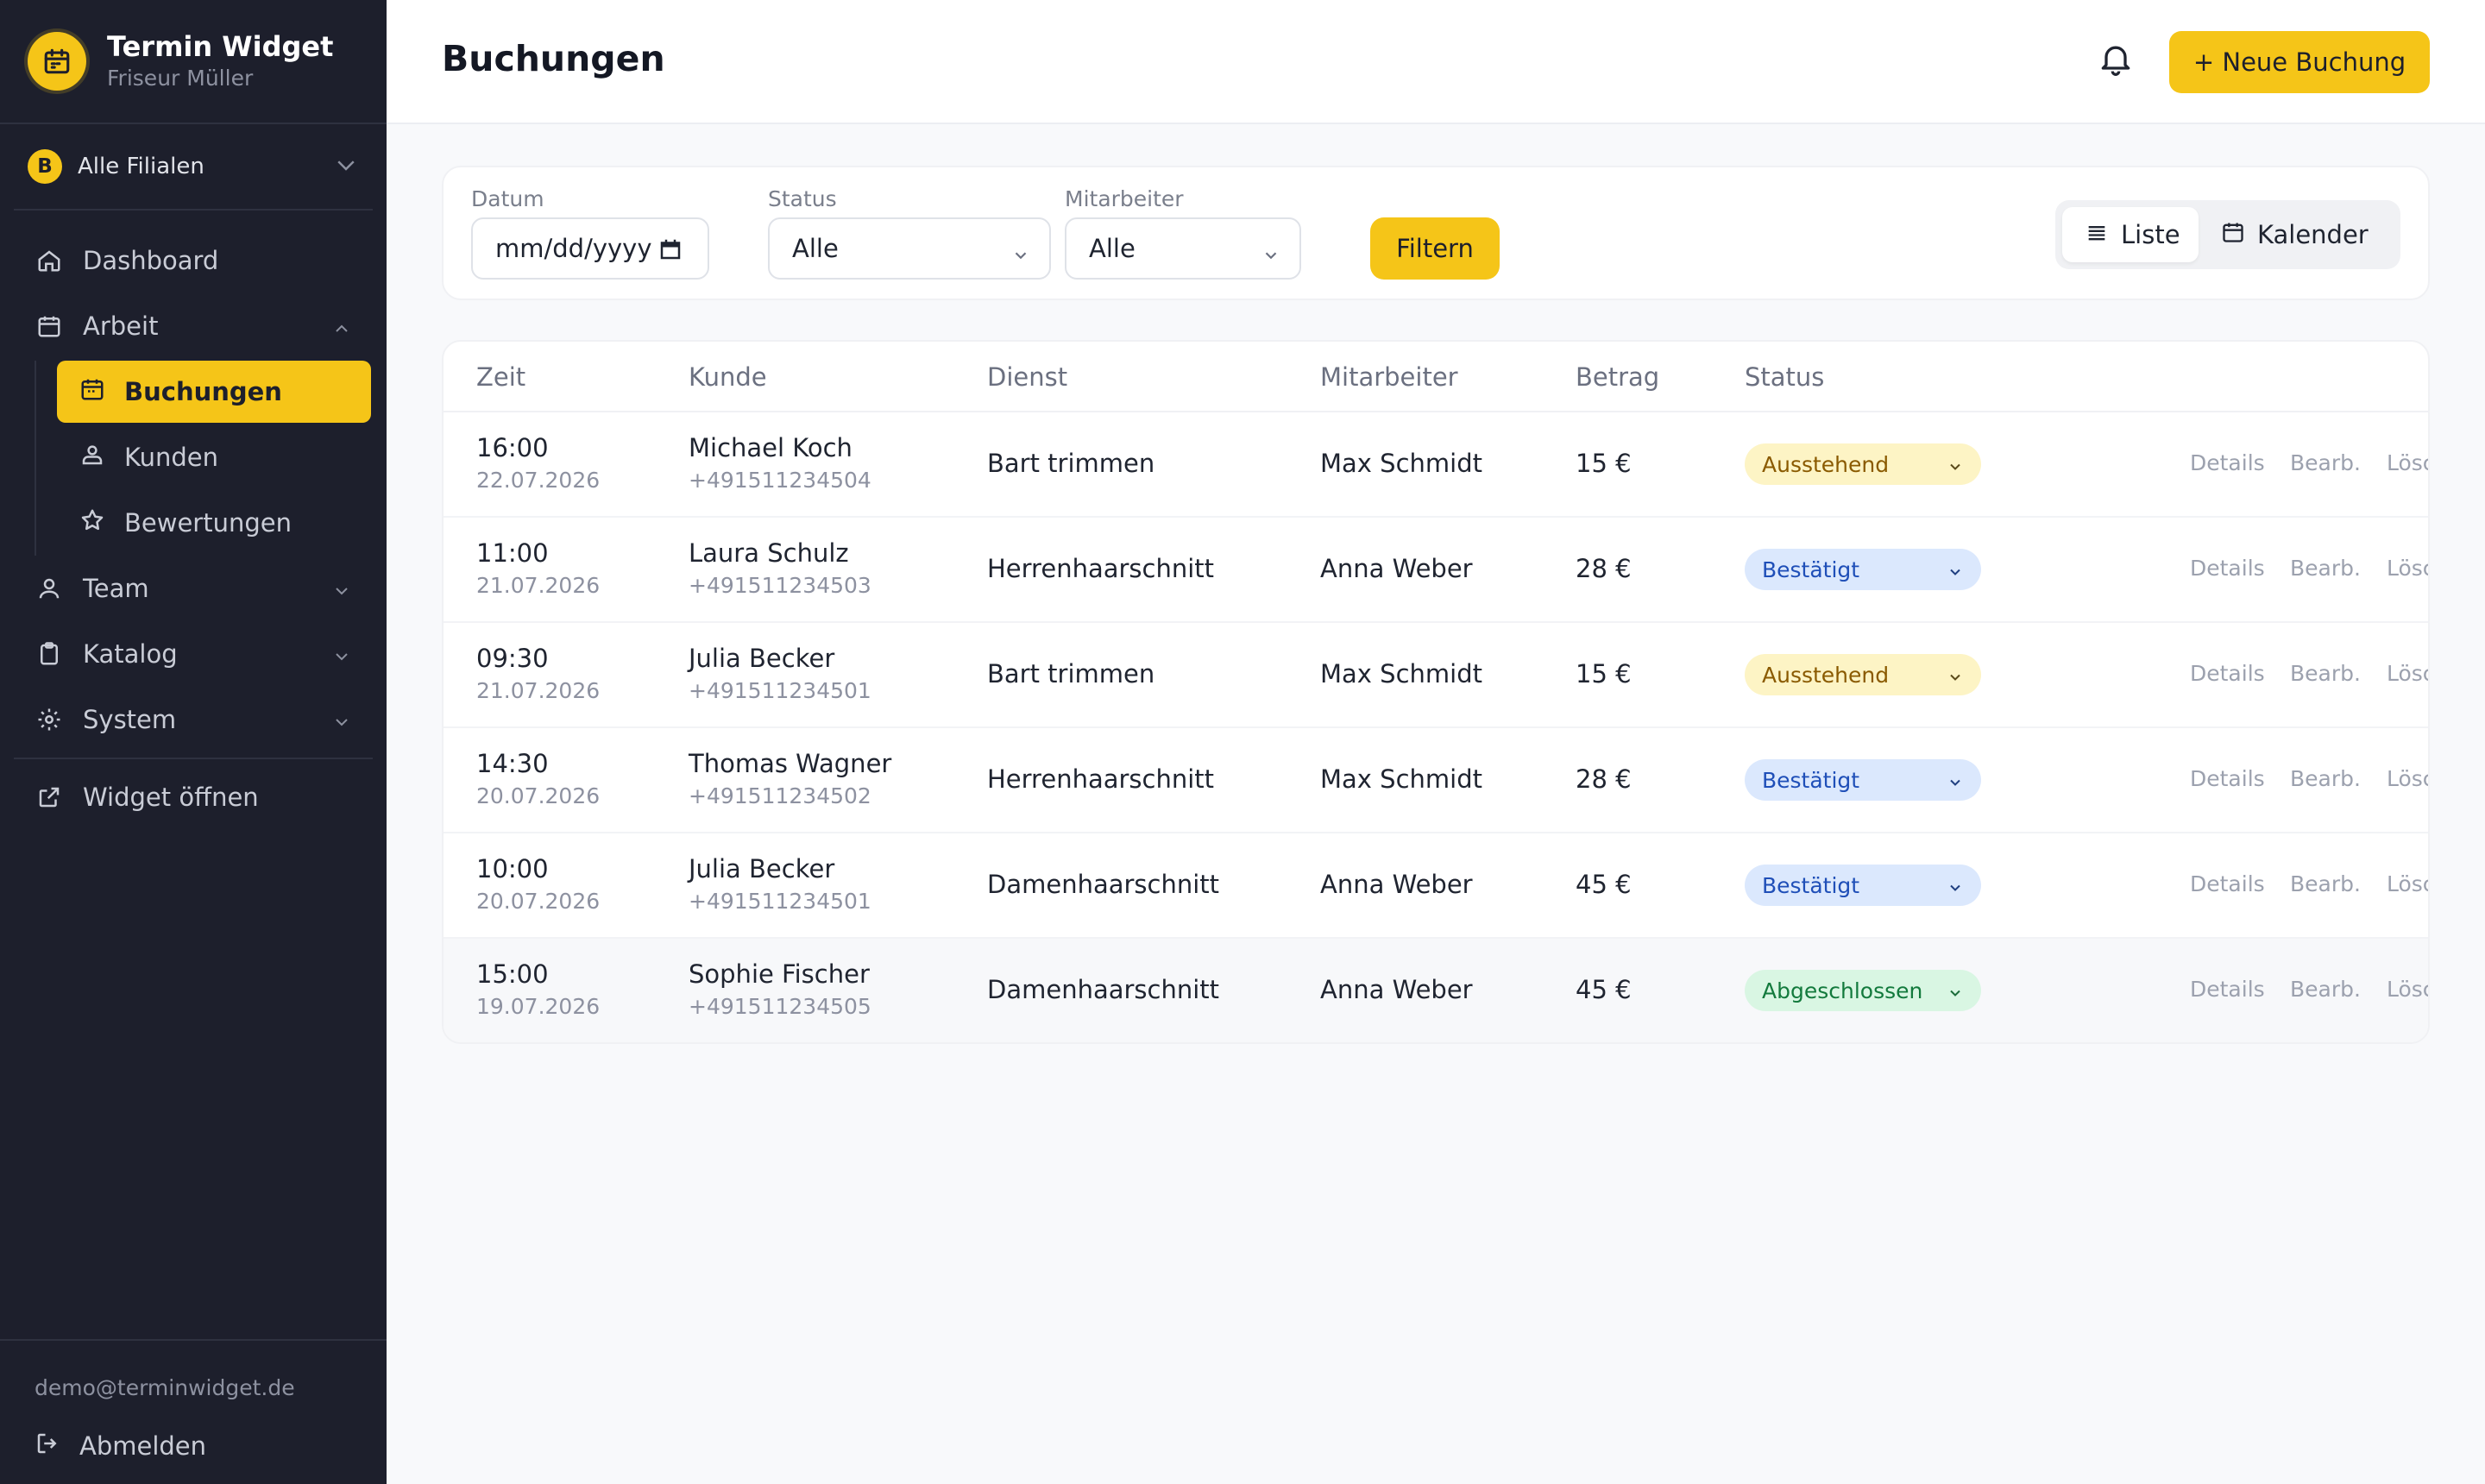 The height and width of the screenshot is (1484, 2485). I want to click on customer-phone: +491511234505, so click(780, 1006).